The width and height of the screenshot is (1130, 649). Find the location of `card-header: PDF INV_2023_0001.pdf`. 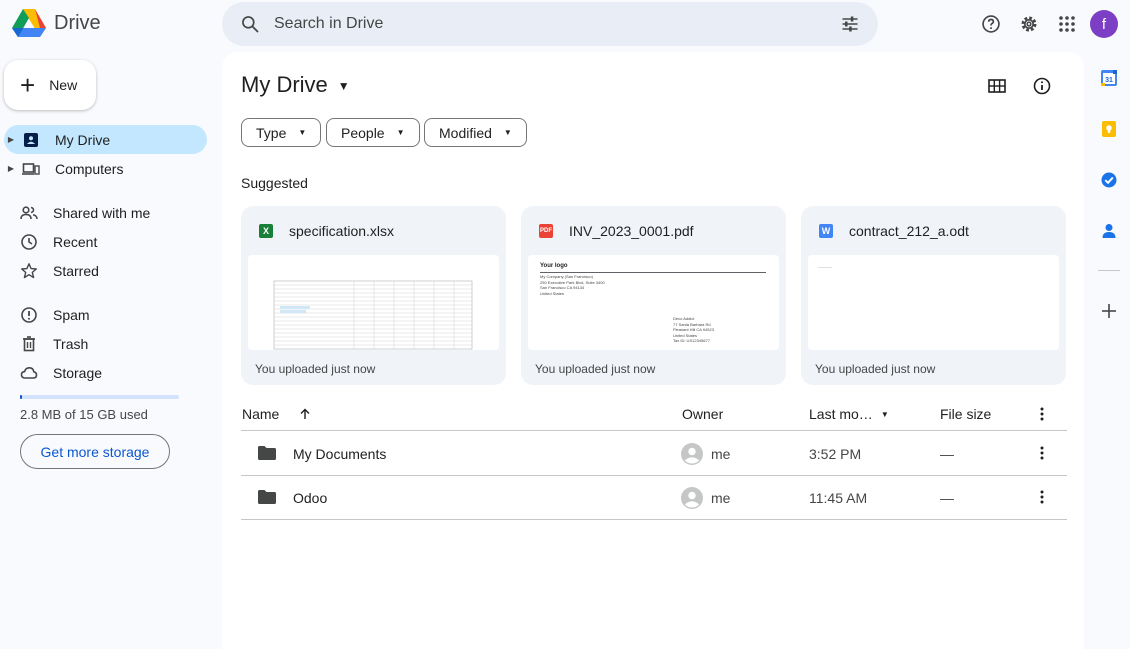

card-header: PDF INV_2023_0001.pdf is located at coordinates (616, 231).